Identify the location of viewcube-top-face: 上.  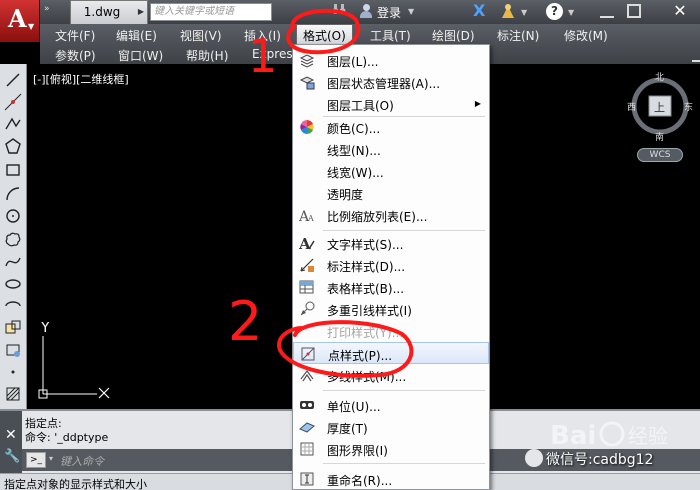
(659, 107).